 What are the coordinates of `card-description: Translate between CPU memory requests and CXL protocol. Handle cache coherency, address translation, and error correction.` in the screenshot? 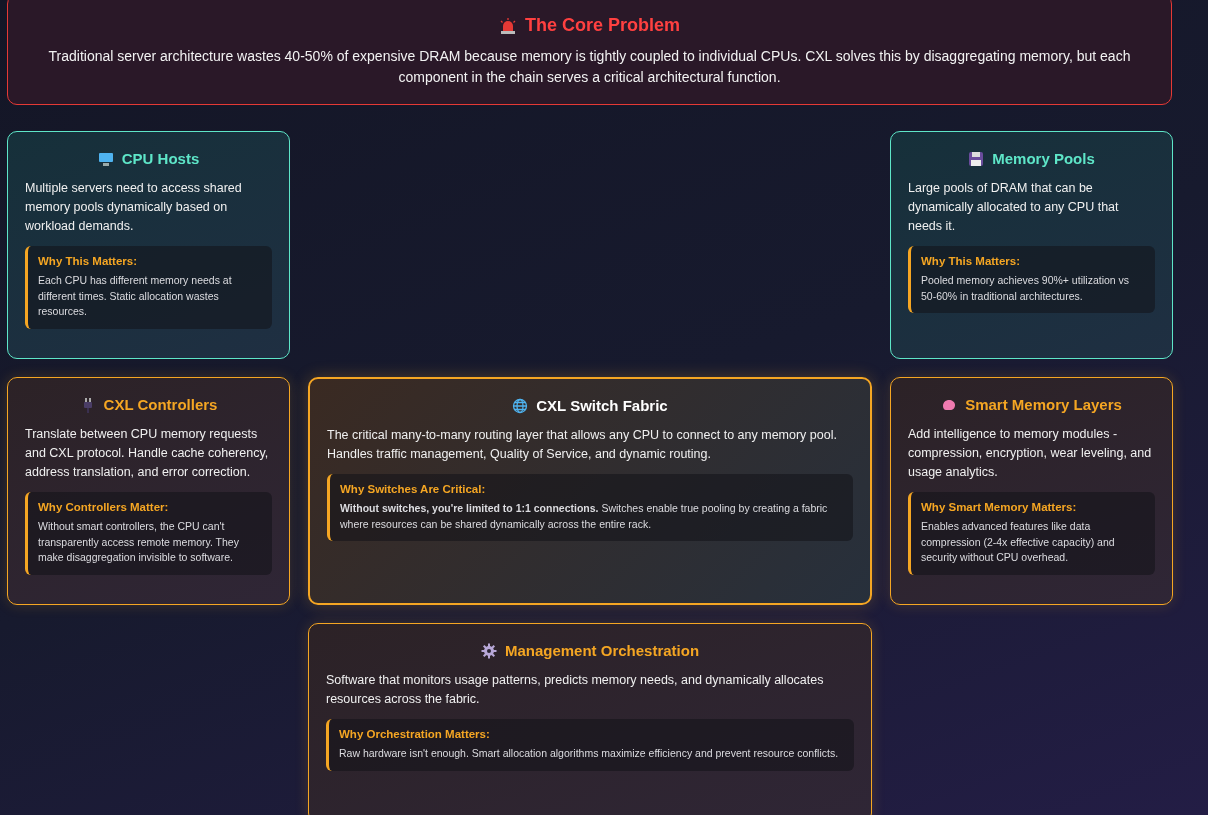 It's located at (147, 453).